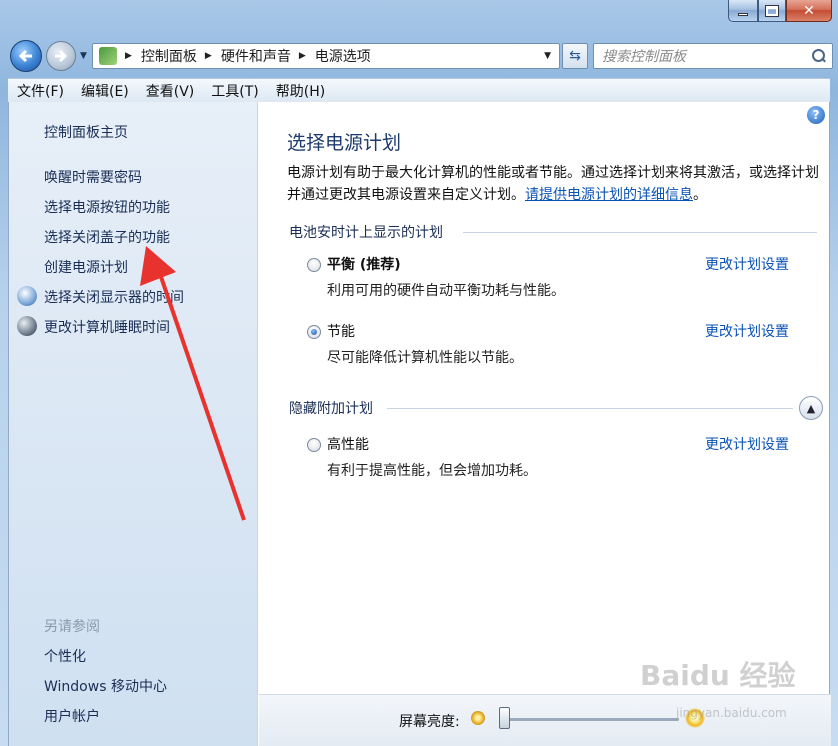 The height and width of the screenshot is (746, 838). What do you see at coordinates (300, 91) in the screenshot?
I see `menu-help: 帮助(H)` at bounding box center [300, 91].